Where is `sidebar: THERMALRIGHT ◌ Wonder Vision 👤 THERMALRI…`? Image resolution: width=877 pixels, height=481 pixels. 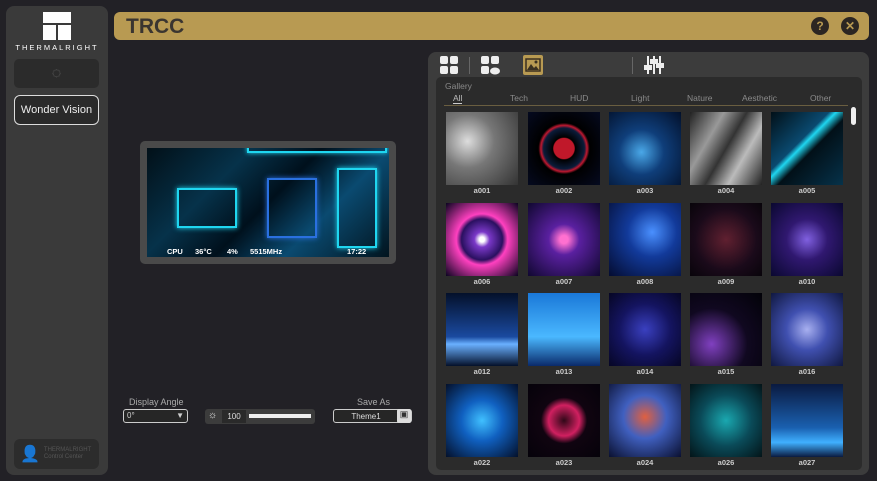
sidebar: THERMALRIGHT ◌ Wonder Vision 👤 THERMALRI… is located at coordinates (57, 240).